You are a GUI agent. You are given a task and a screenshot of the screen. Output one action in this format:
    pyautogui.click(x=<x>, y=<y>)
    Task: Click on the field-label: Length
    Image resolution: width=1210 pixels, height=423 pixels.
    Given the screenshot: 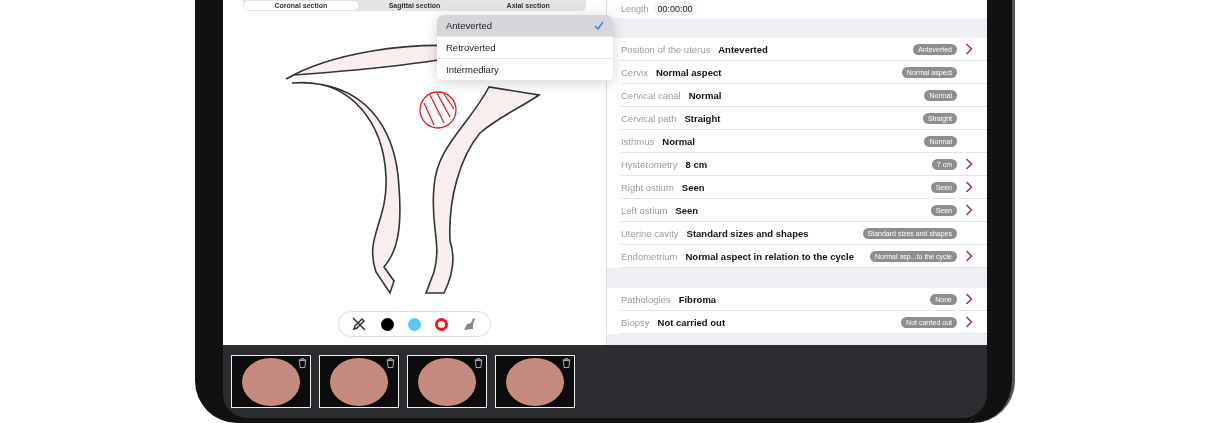 What is the action you would take?
    pyautogui.click(x=635, y=9)
    